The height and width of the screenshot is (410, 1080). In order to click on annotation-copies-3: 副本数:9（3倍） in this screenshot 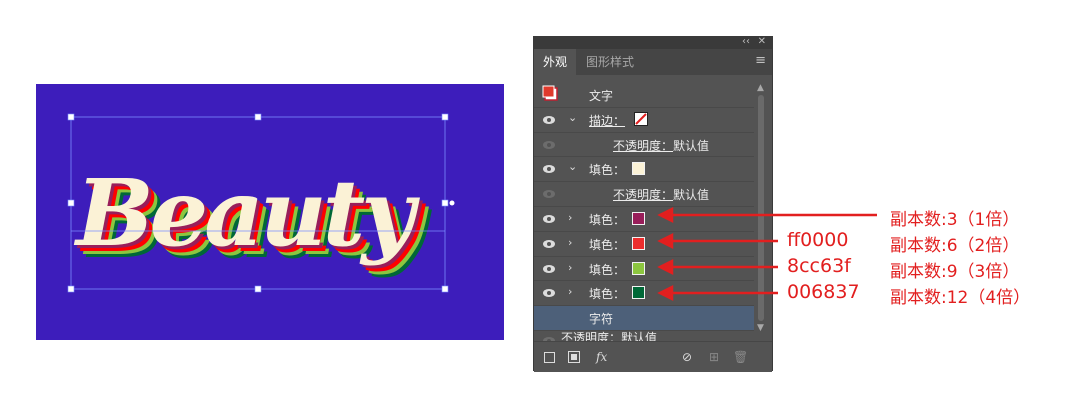, I will do `click(955, 272)`.